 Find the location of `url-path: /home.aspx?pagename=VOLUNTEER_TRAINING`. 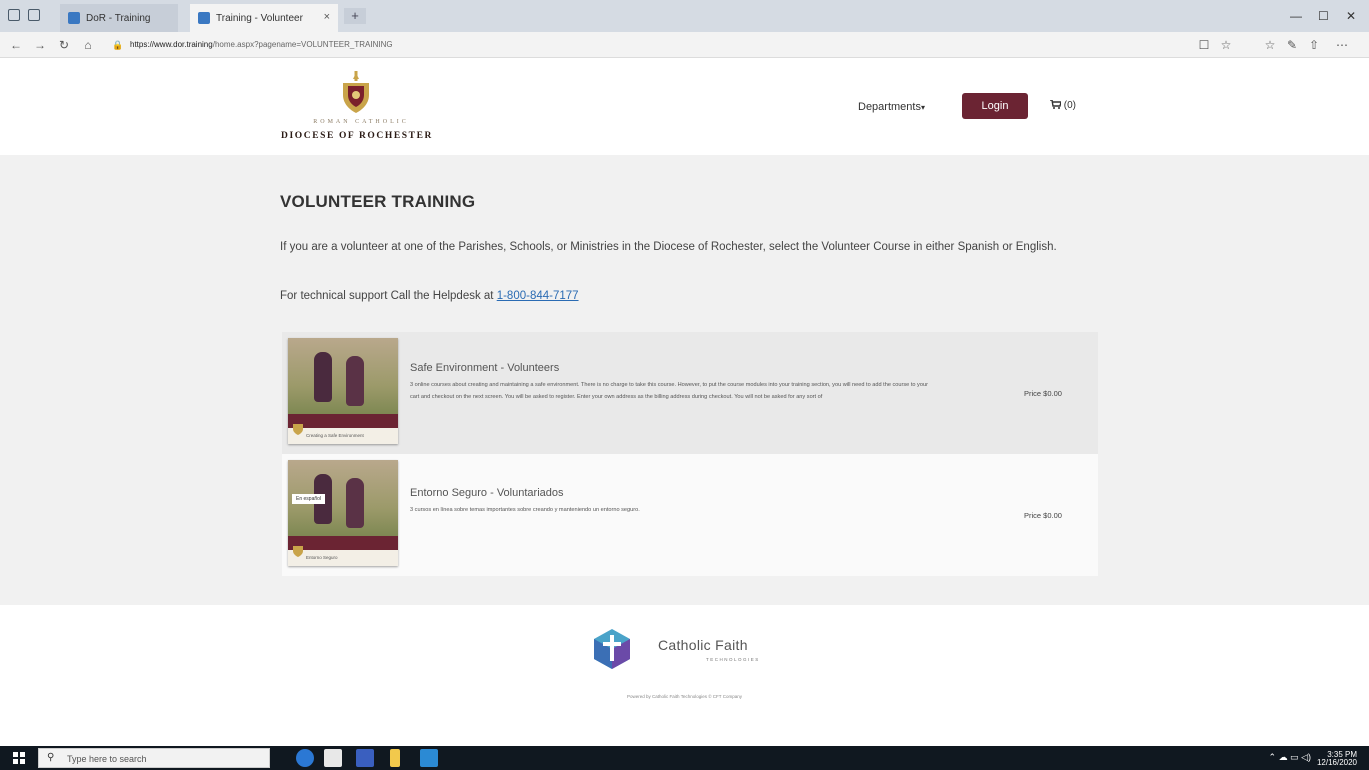

url-path: /home.aspx?pagename=VOLUNTEER_TRAINING is located at coordinates (302, 44).